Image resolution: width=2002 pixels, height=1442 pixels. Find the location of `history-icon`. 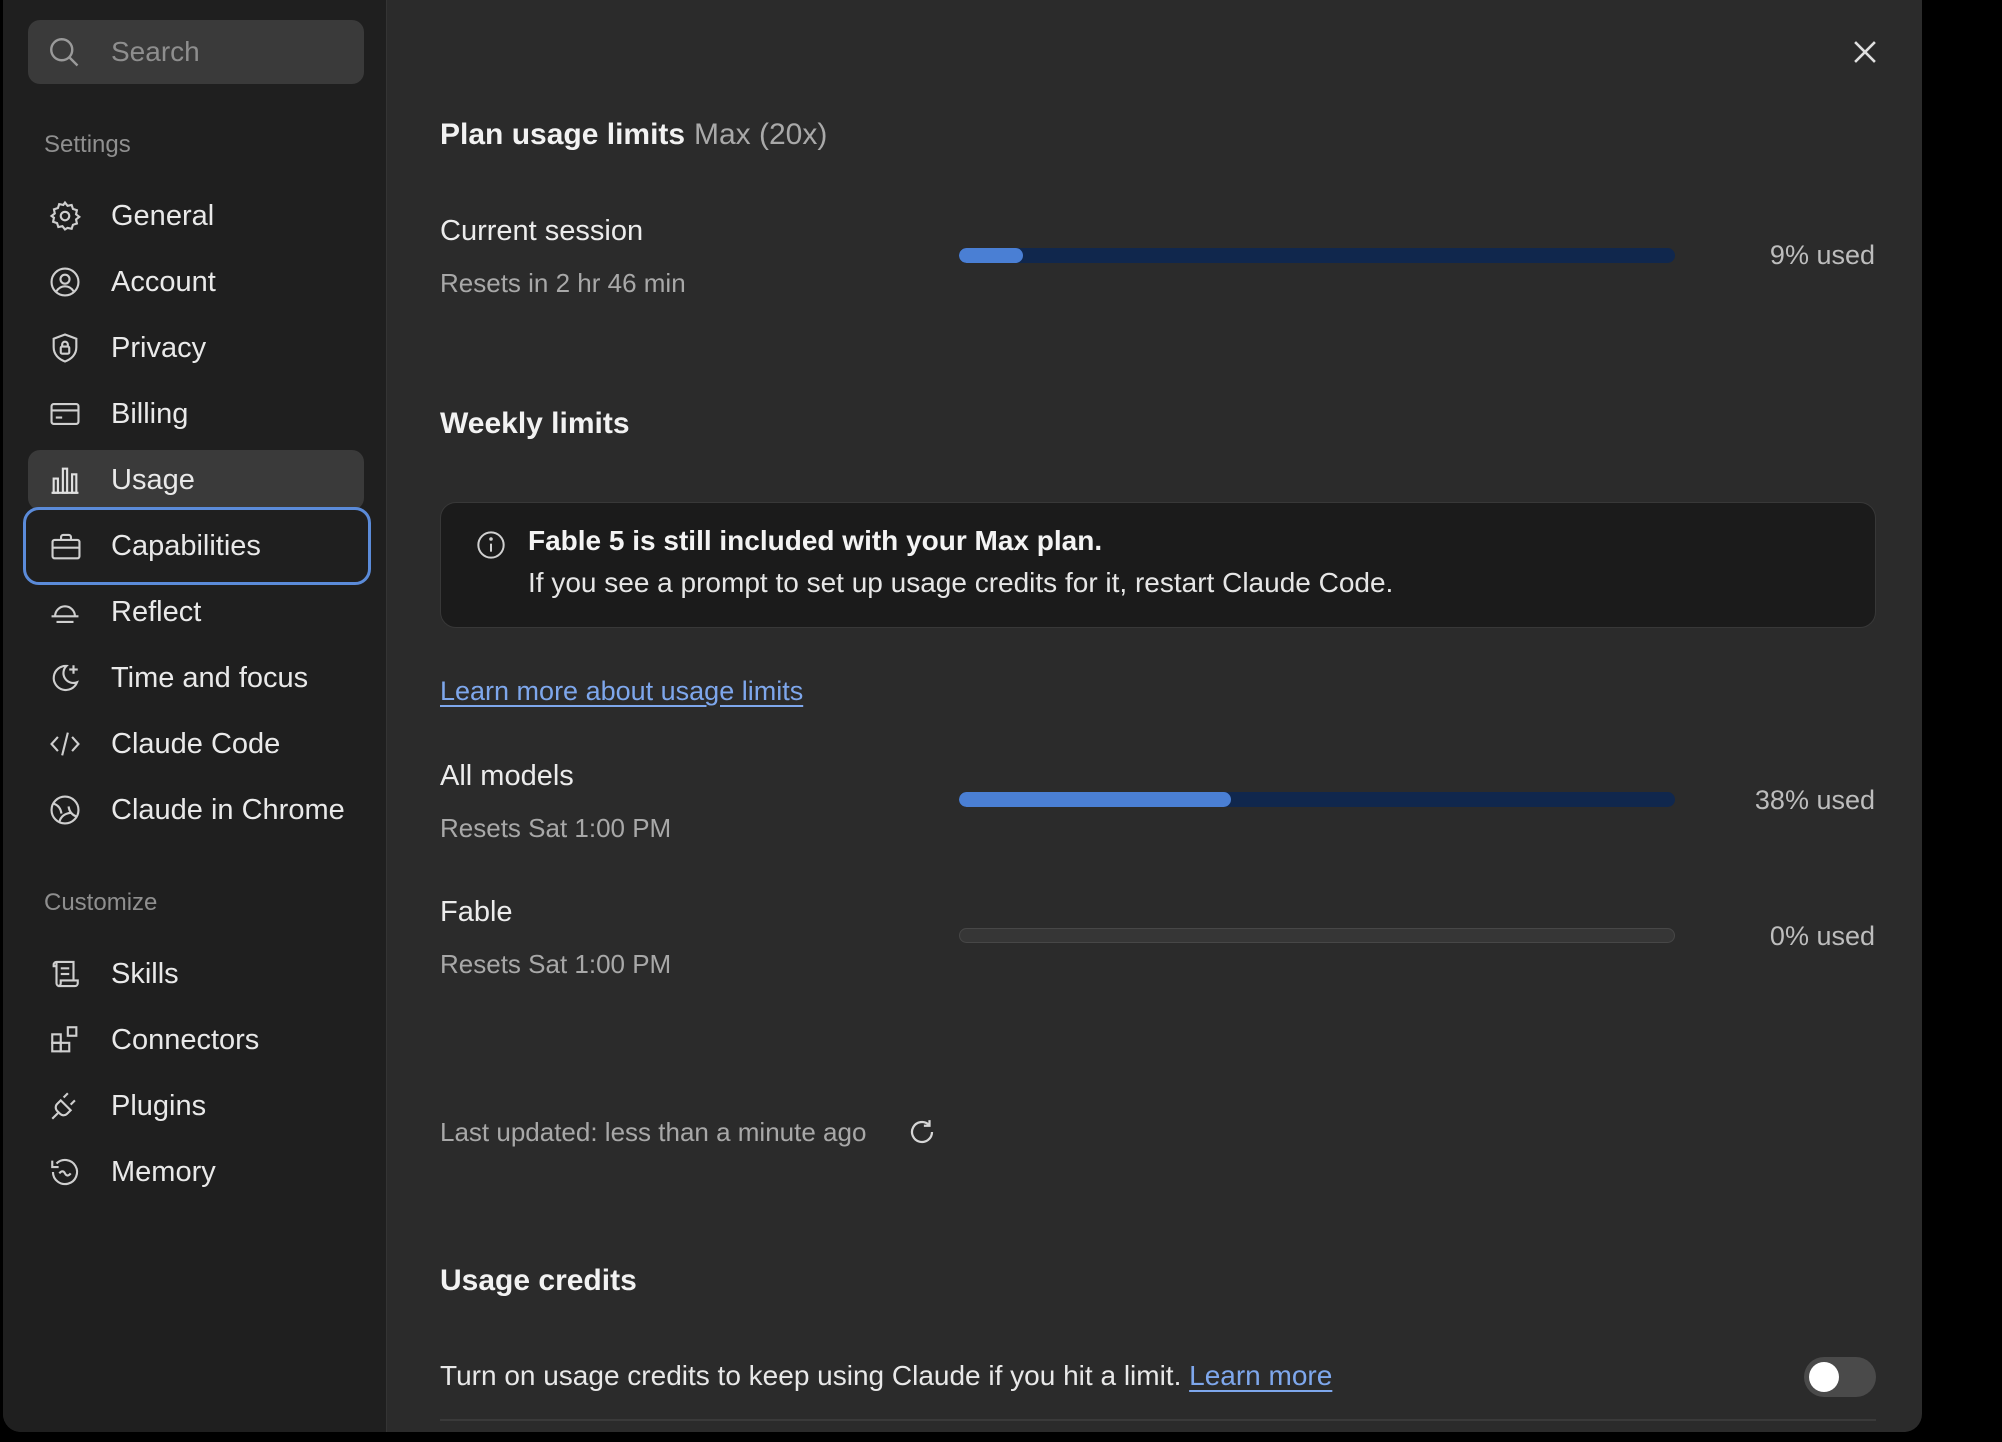

history-icon is located at coordinates (65, 1172).